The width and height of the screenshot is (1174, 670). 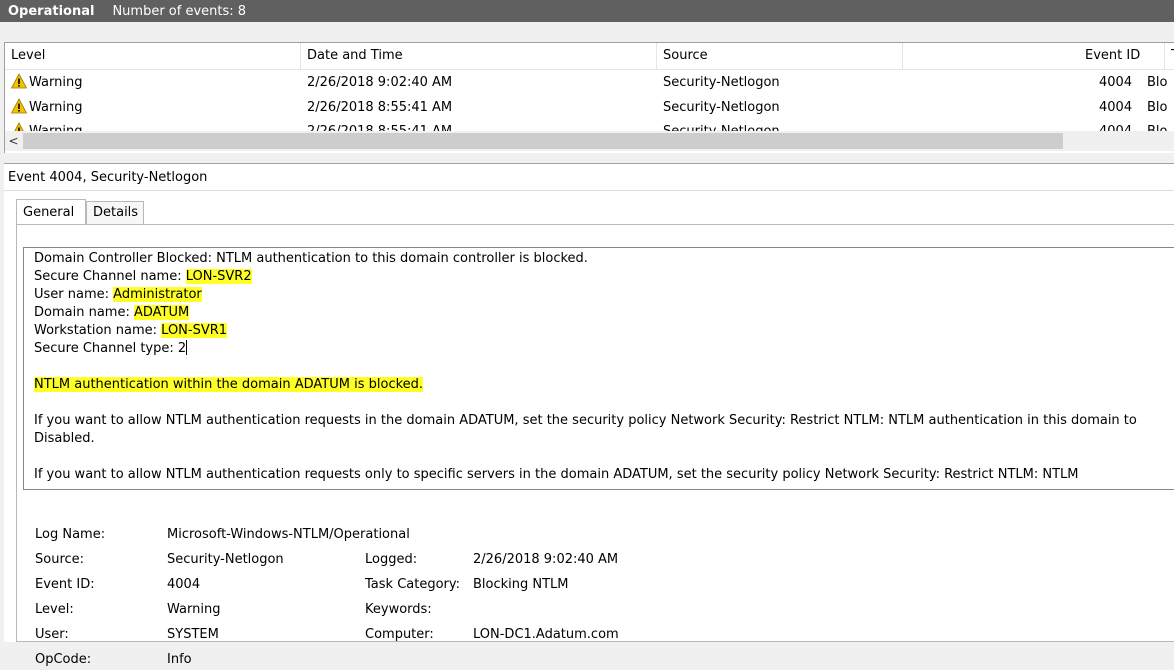 I want to click on opcode-label: OpCode:, so click(x=63, y=659).